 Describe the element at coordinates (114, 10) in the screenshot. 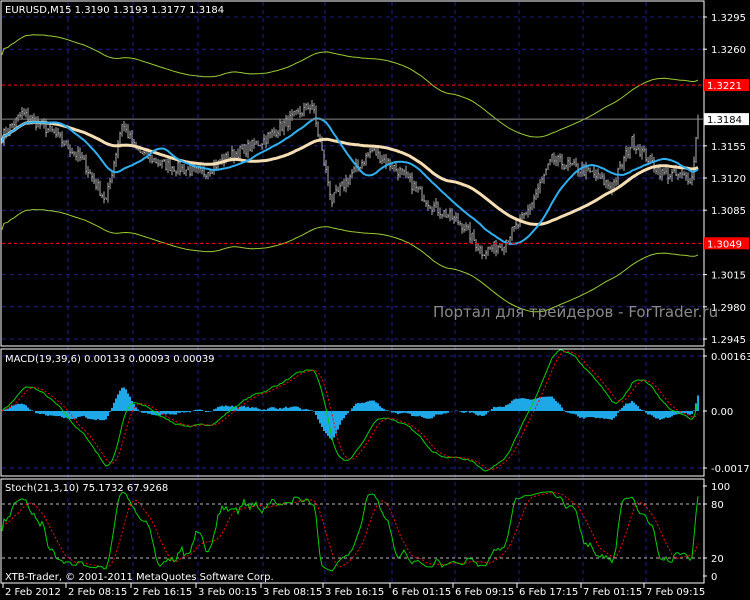

I see `symbol-label: EURUSD,M15 1.3190 1.3193 1.3177 1.3184` at that location.